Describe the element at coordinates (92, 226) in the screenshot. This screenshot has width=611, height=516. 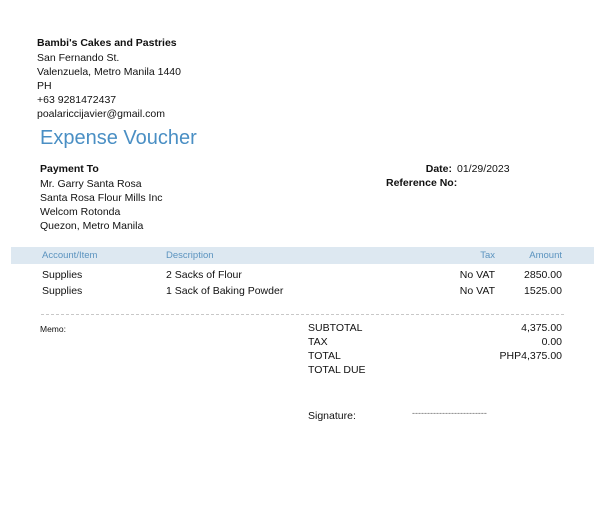
I see `payee-line: Quezon, Metro Manila` at that location.